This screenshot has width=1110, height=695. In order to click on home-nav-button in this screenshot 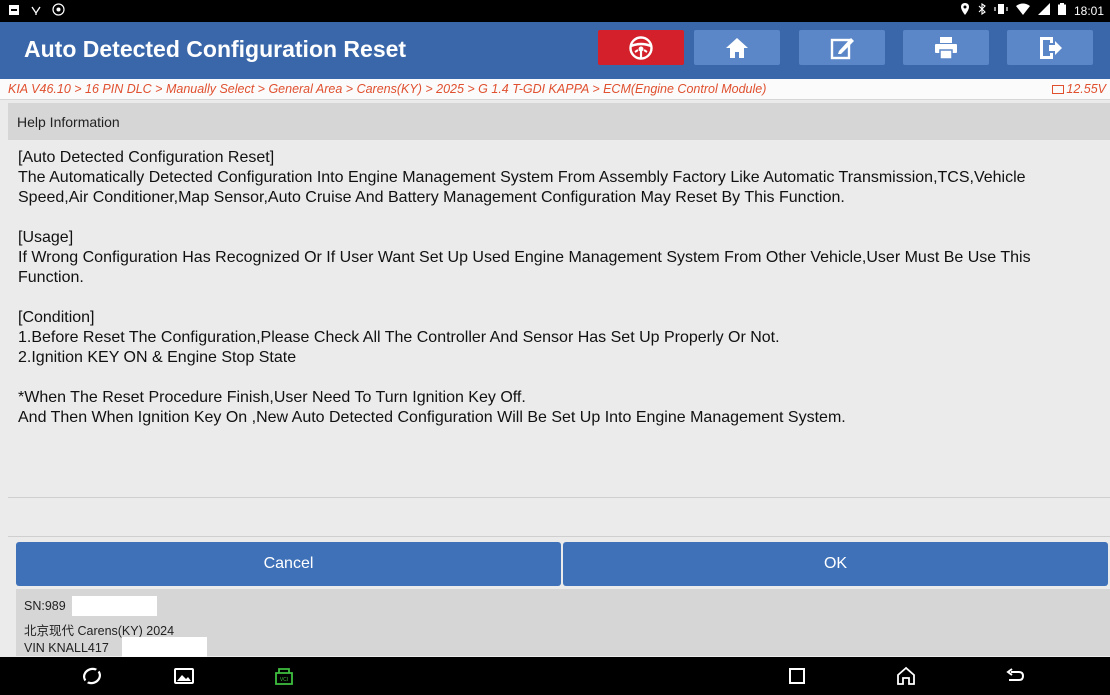, I will do `click(906, 676)`.